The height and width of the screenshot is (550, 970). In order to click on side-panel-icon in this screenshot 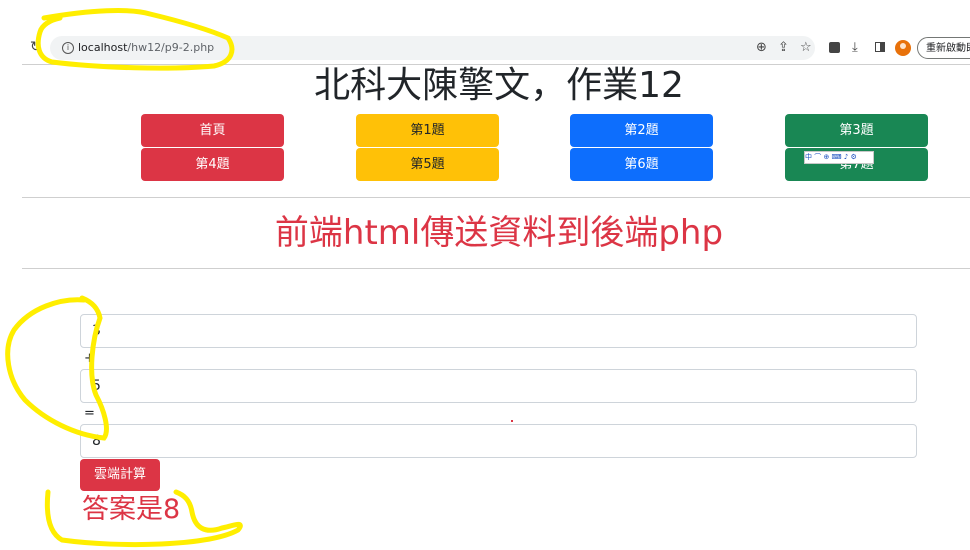, I will do `click(880, 47)`.